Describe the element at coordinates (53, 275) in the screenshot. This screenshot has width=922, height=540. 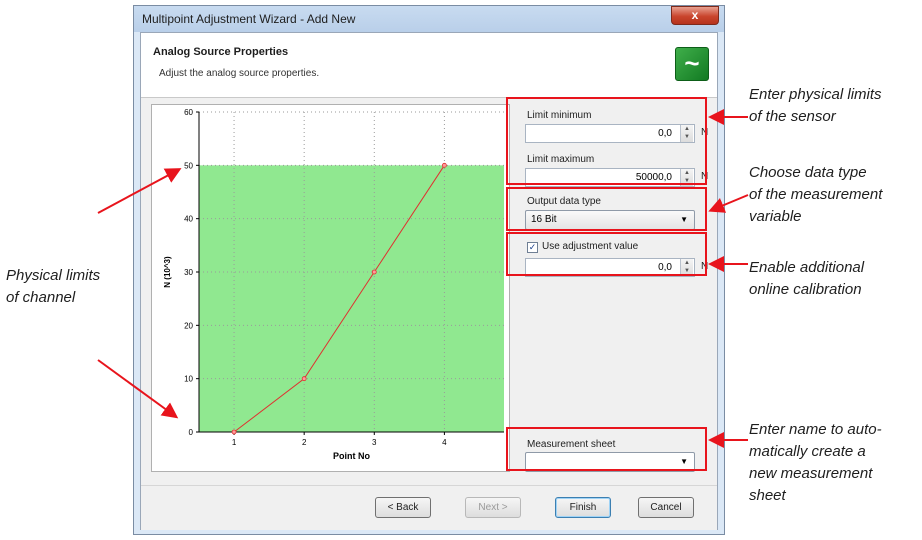
I see `annotation-line: Physical limits` at that location.